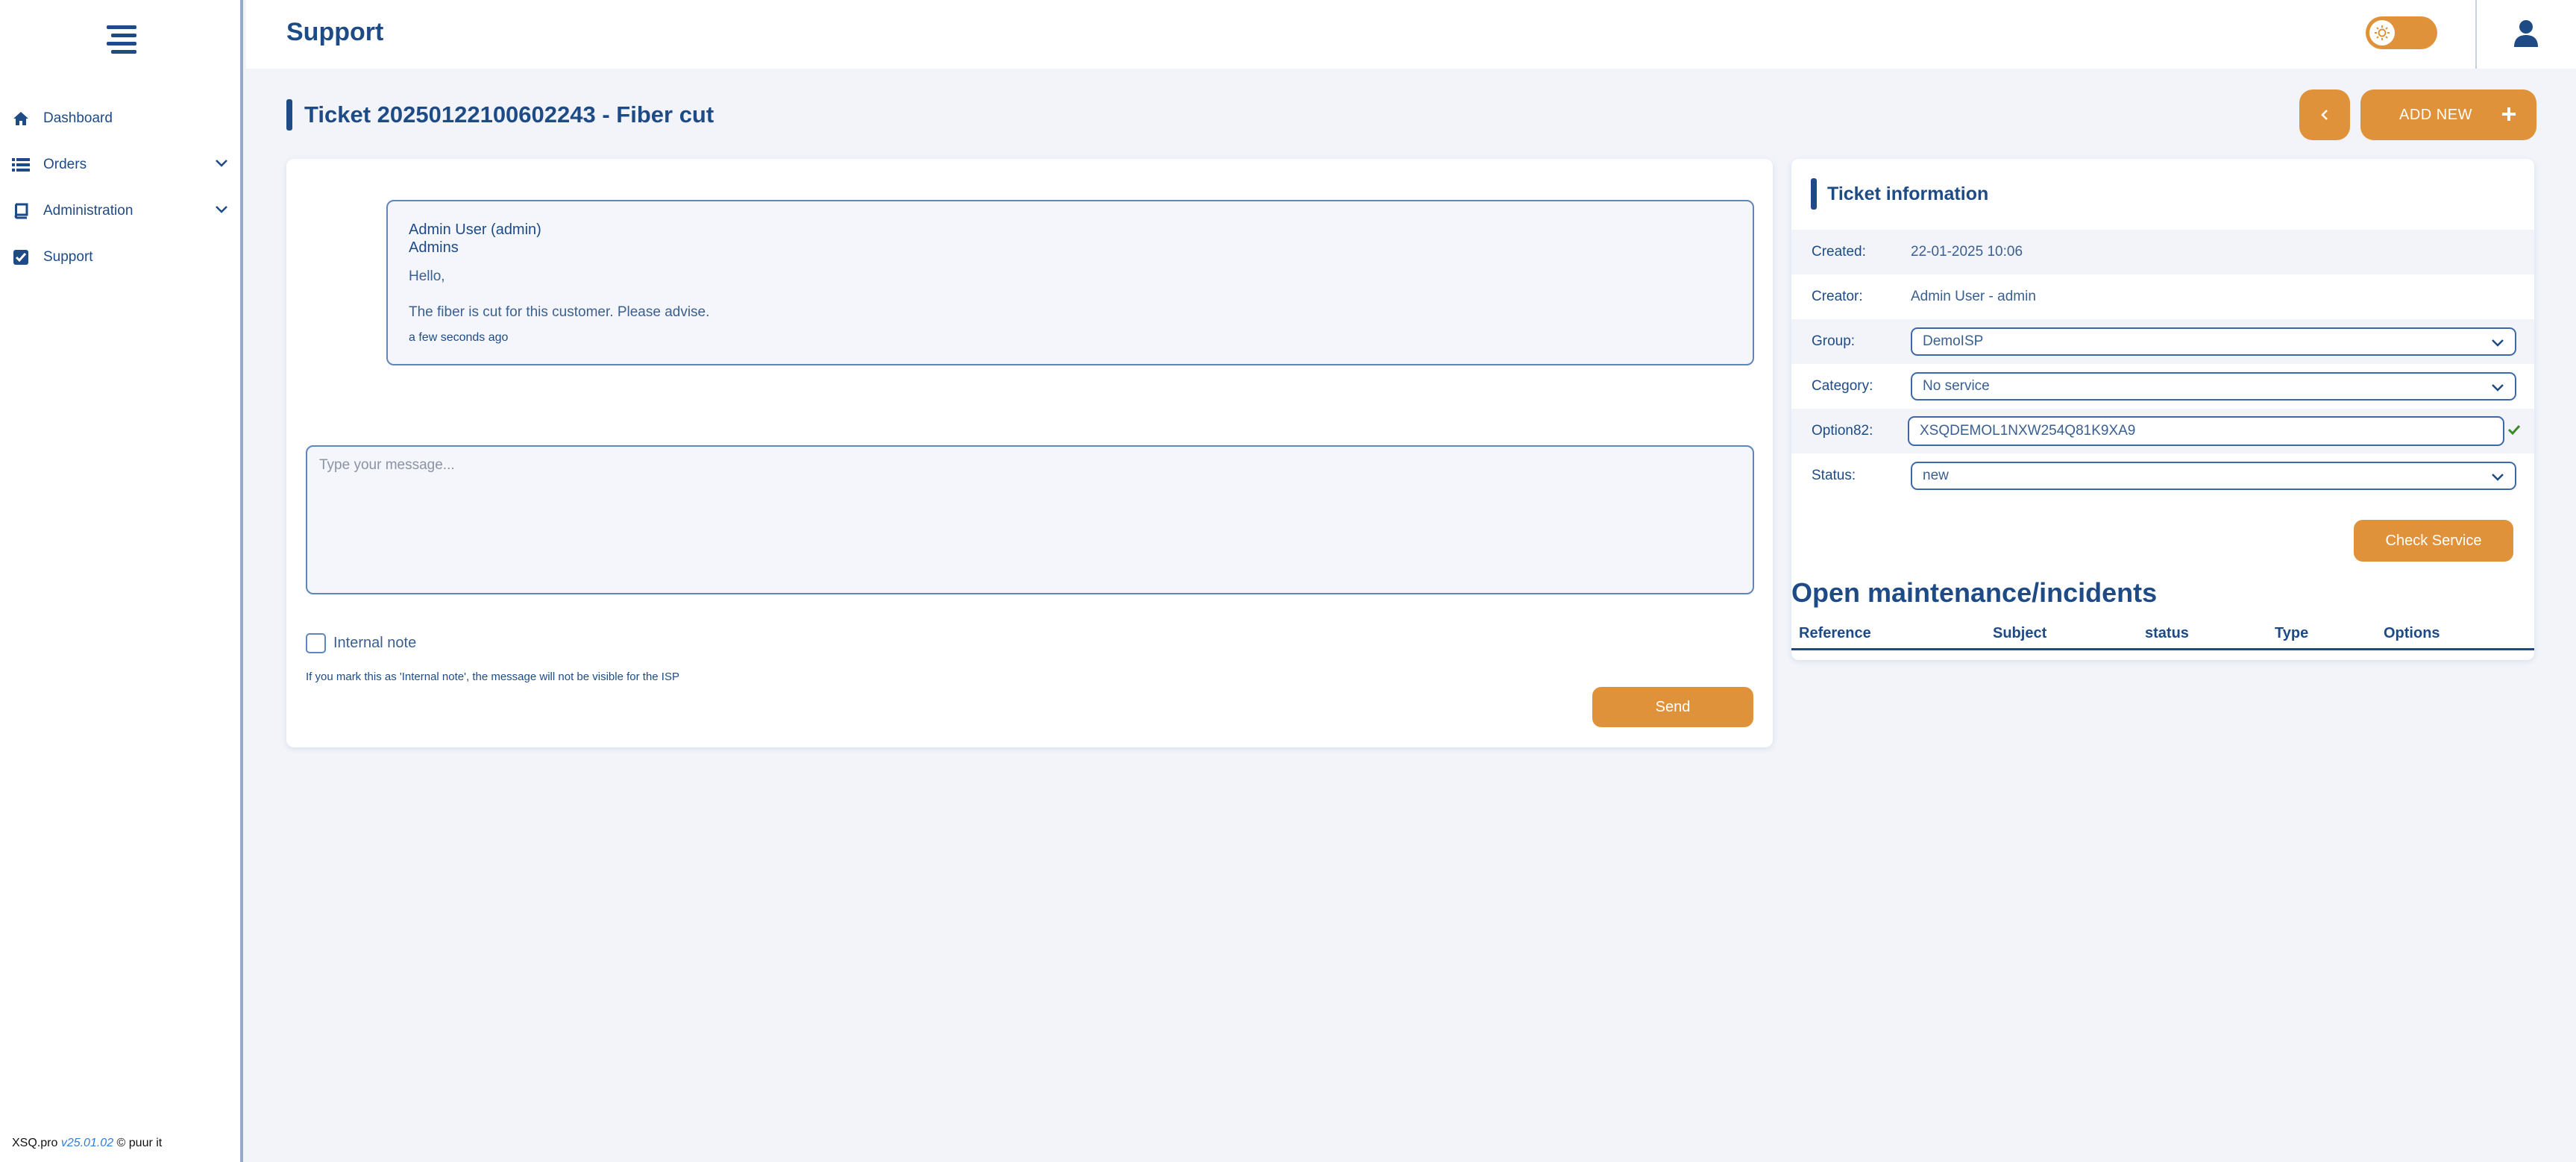  What do you see at coordinates (121, 39) in the screenshot?
I see `menu-toggle-icon` at bounding box center [121, 39].